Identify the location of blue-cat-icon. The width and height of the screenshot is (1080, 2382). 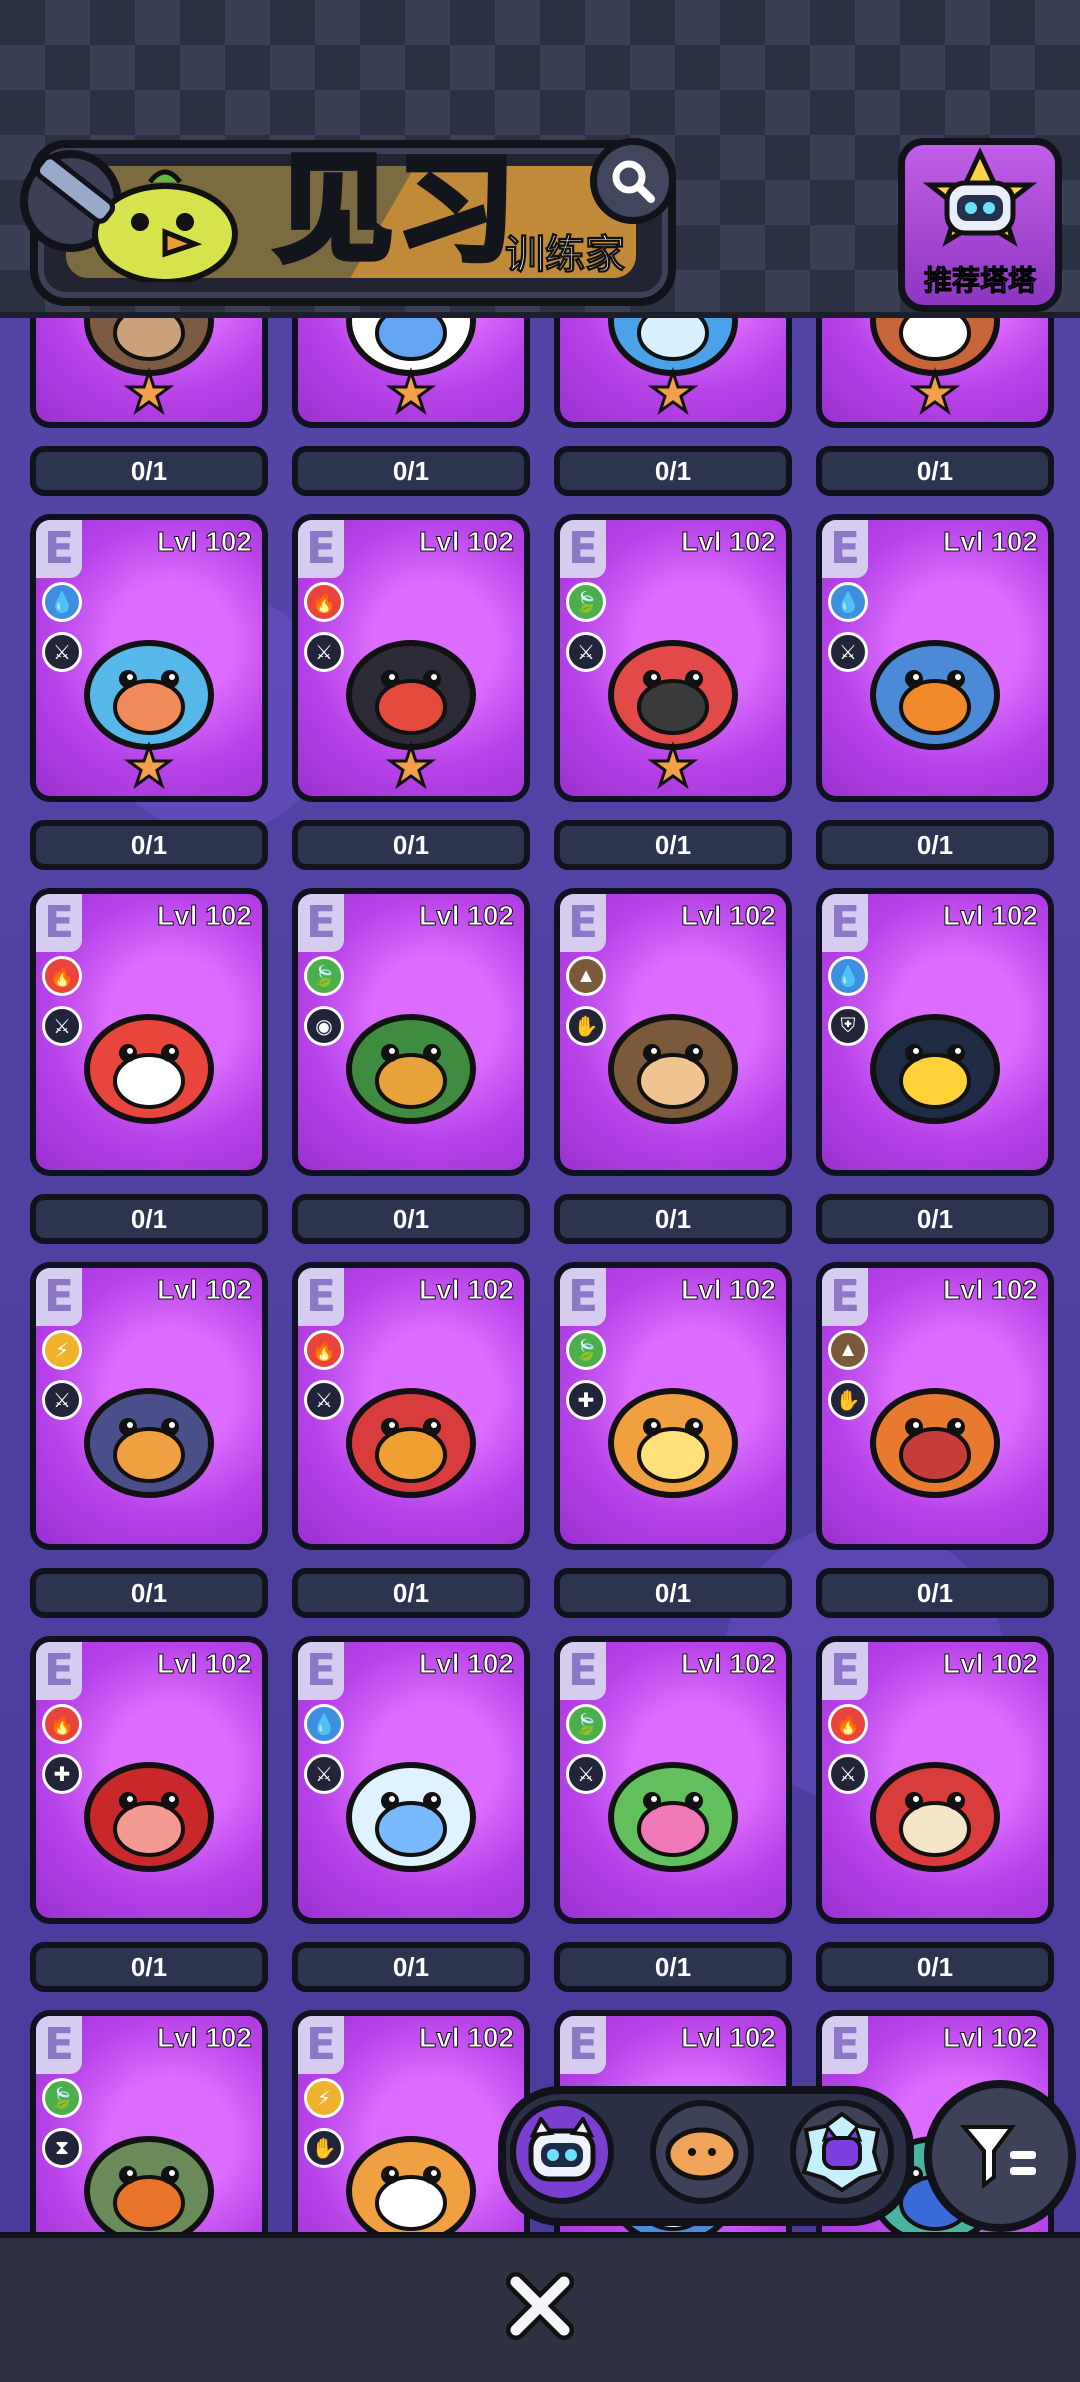
(562, 2149).